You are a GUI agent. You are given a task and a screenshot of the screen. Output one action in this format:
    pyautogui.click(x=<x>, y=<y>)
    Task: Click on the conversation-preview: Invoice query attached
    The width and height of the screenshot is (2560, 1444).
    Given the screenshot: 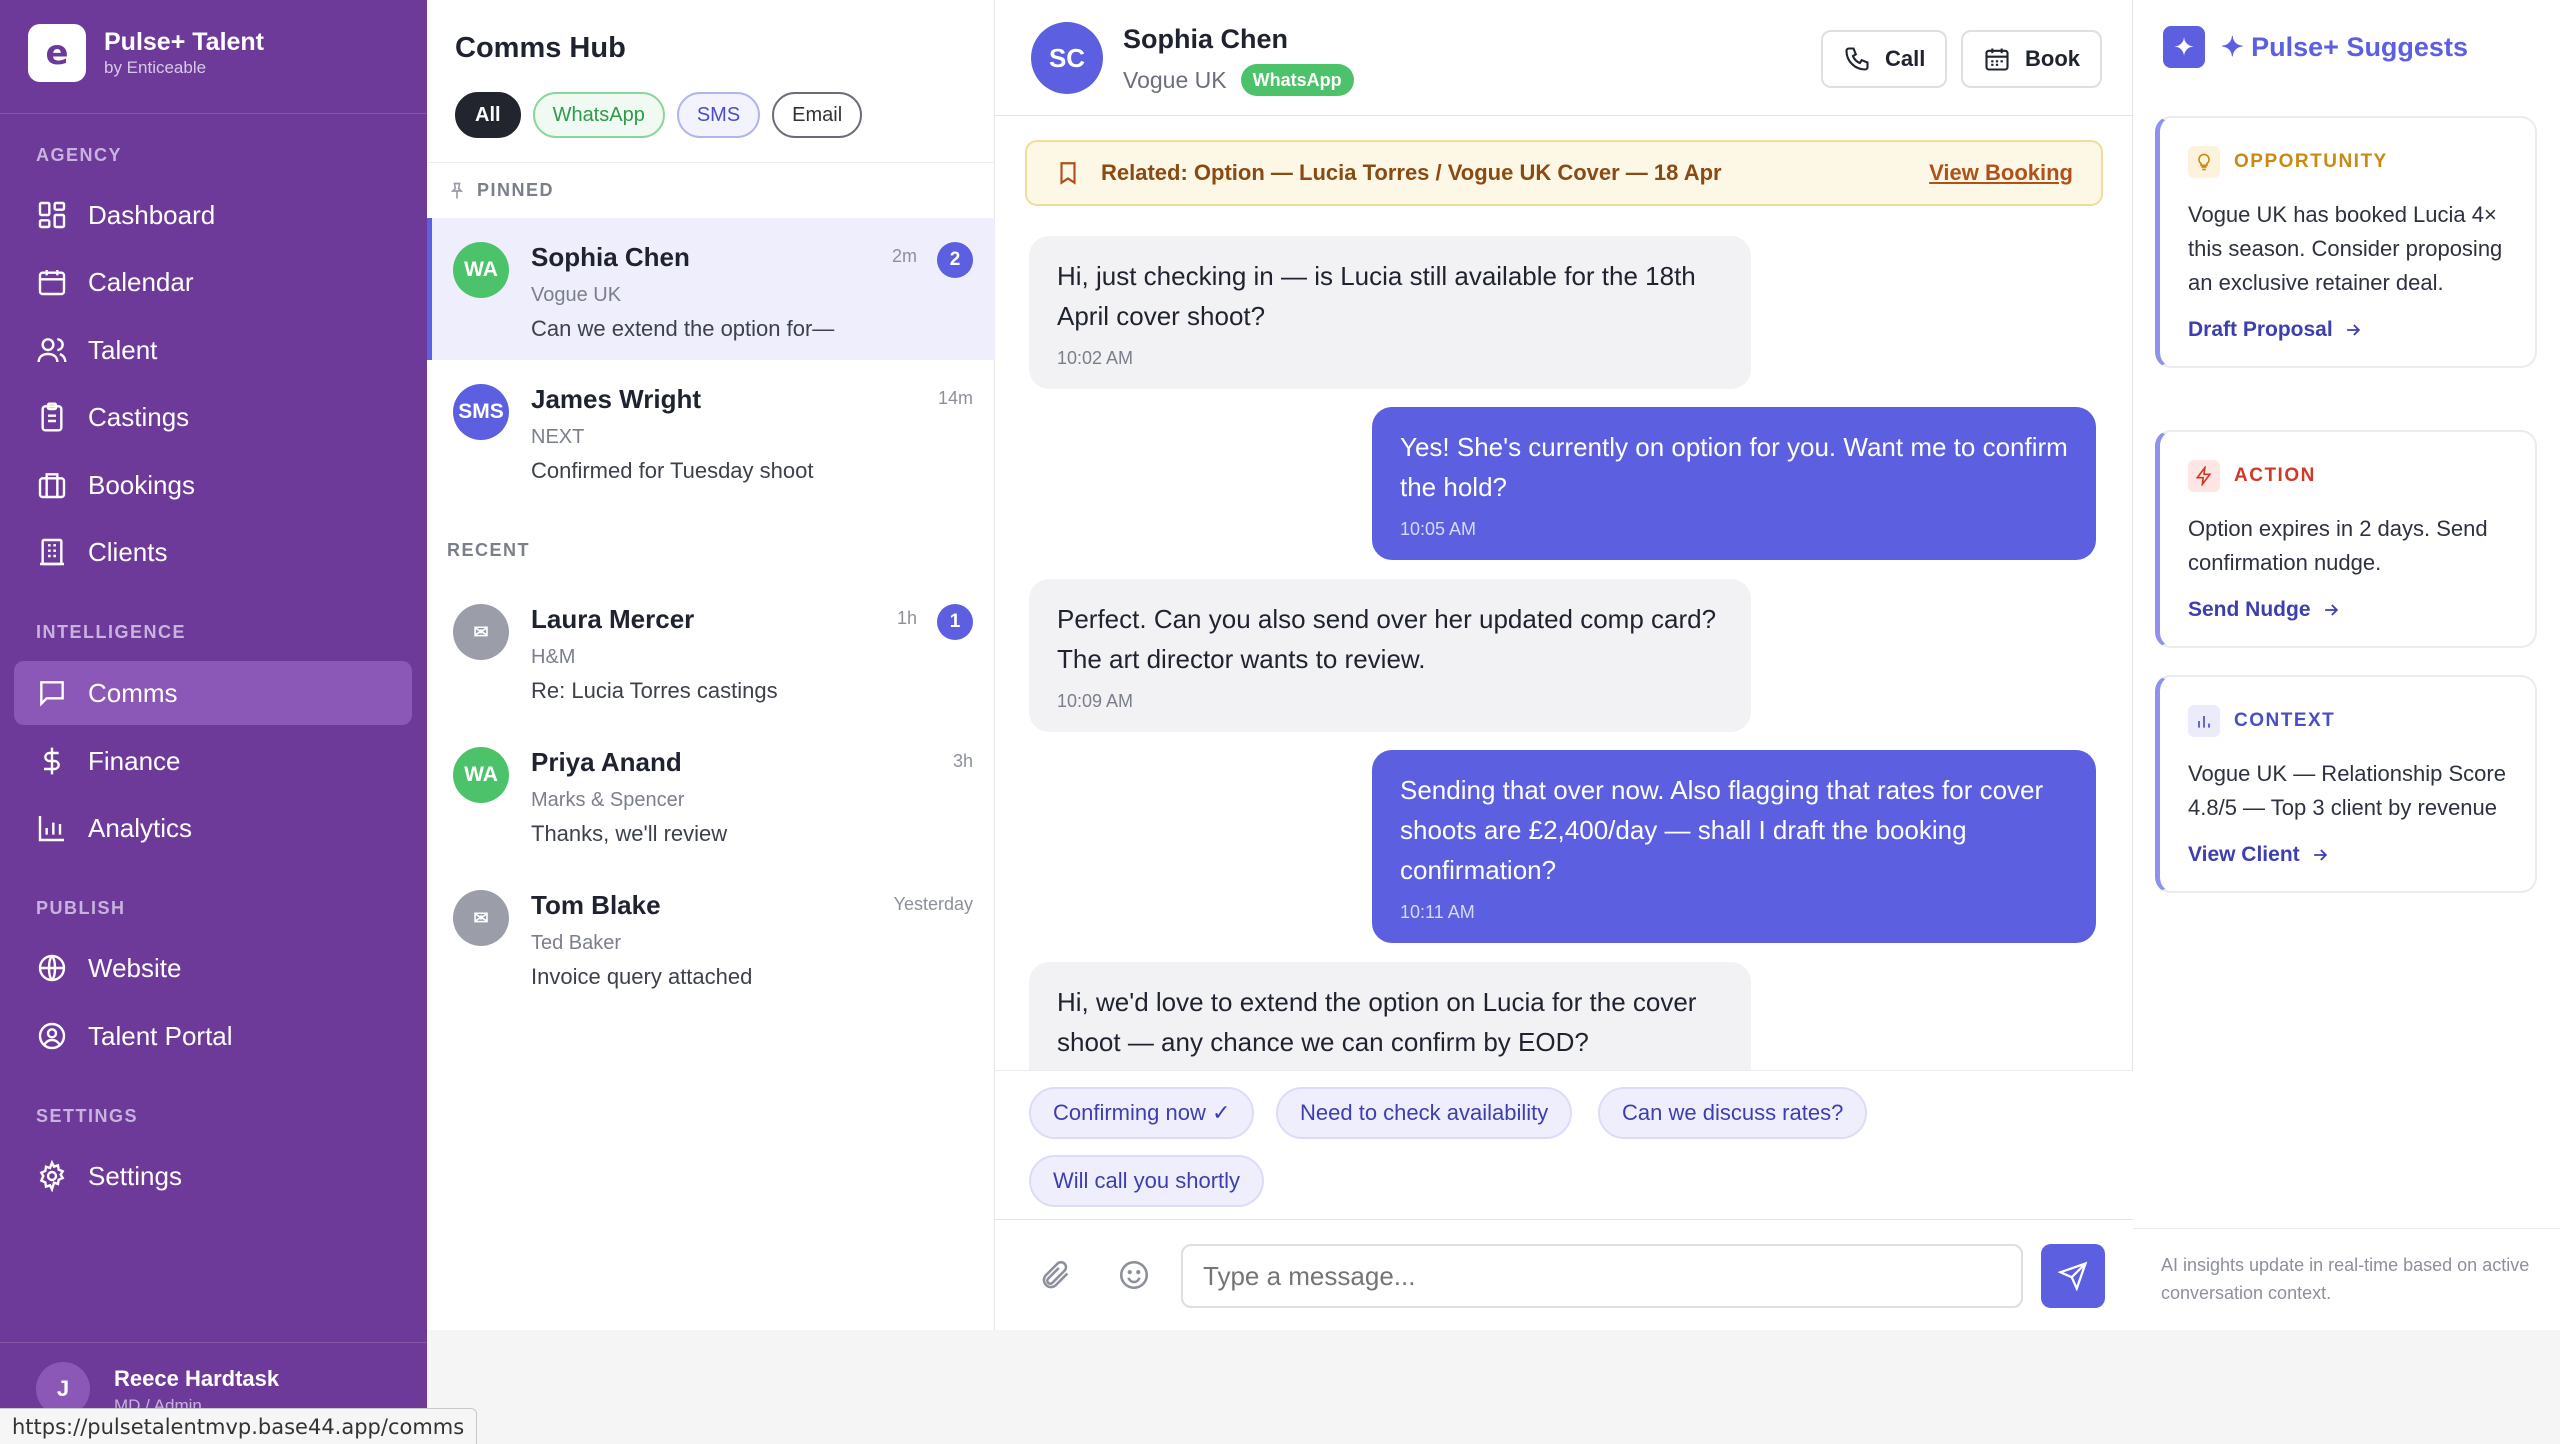 What is the action you would take?
    pyautogui.click(x=642, y=976)
    